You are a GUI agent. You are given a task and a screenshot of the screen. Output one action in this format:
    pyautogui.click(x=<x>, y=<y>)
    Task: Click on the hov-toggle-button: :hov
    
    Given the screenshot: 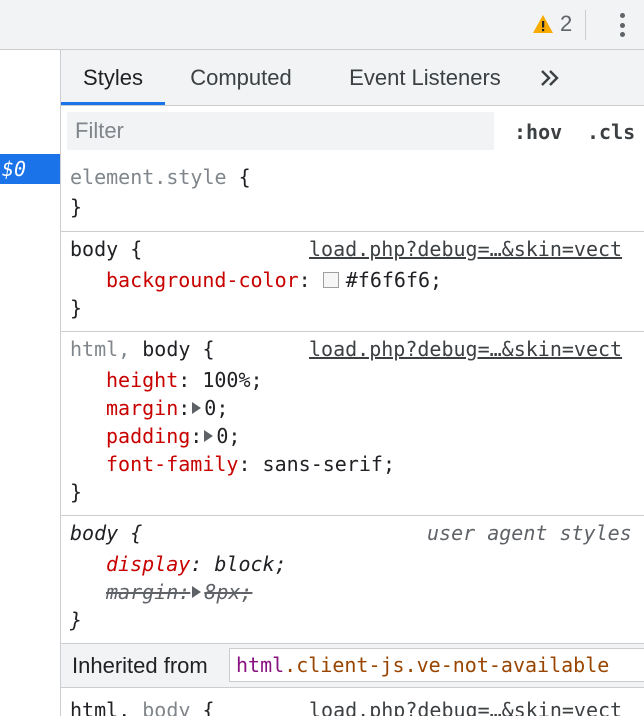 What is the action you would take?
    pyautogui.click(x=538, y=132)
    